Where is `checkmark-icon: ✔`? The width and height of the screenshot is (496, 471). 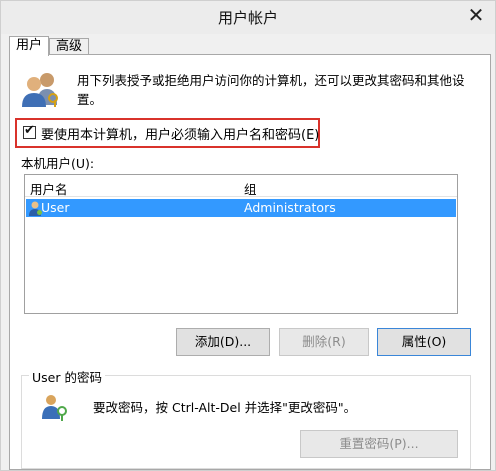
checkmark-icon: ✔ is located at coordinates (29, 130).